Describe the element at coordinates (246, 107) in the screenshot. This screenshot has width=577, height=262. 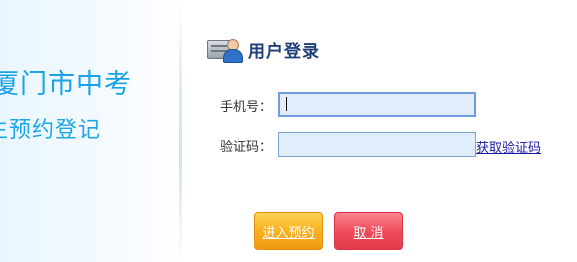
I see `phone-label: 手机号：` at that location.